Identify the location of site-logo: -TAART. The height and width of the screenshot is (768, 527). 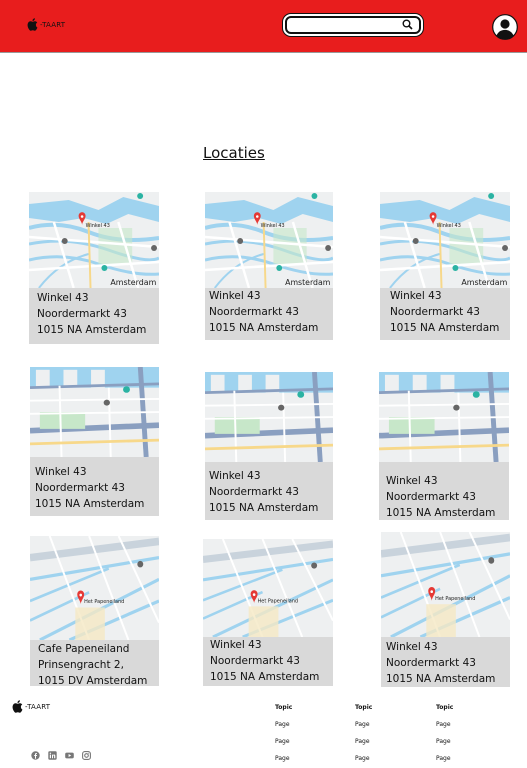
(46, 24).